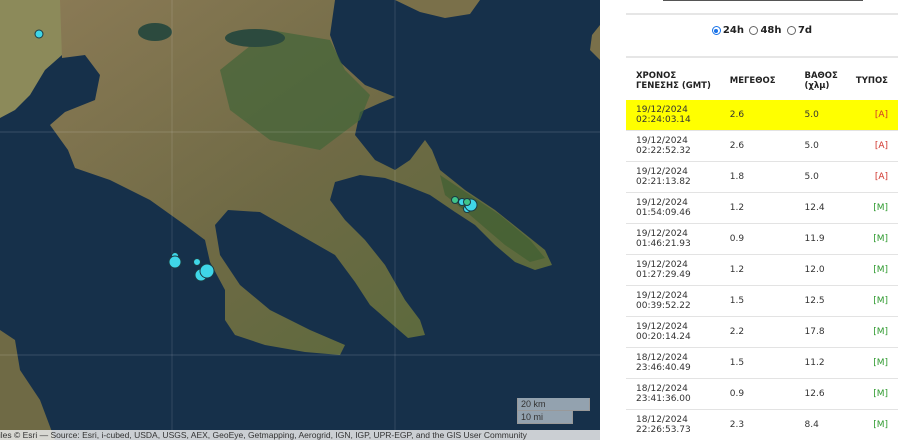 Image resolution: width=900 pixels, height=440 pixels. I want to click on scale-bar-km: 20 km, so click(553, 404).